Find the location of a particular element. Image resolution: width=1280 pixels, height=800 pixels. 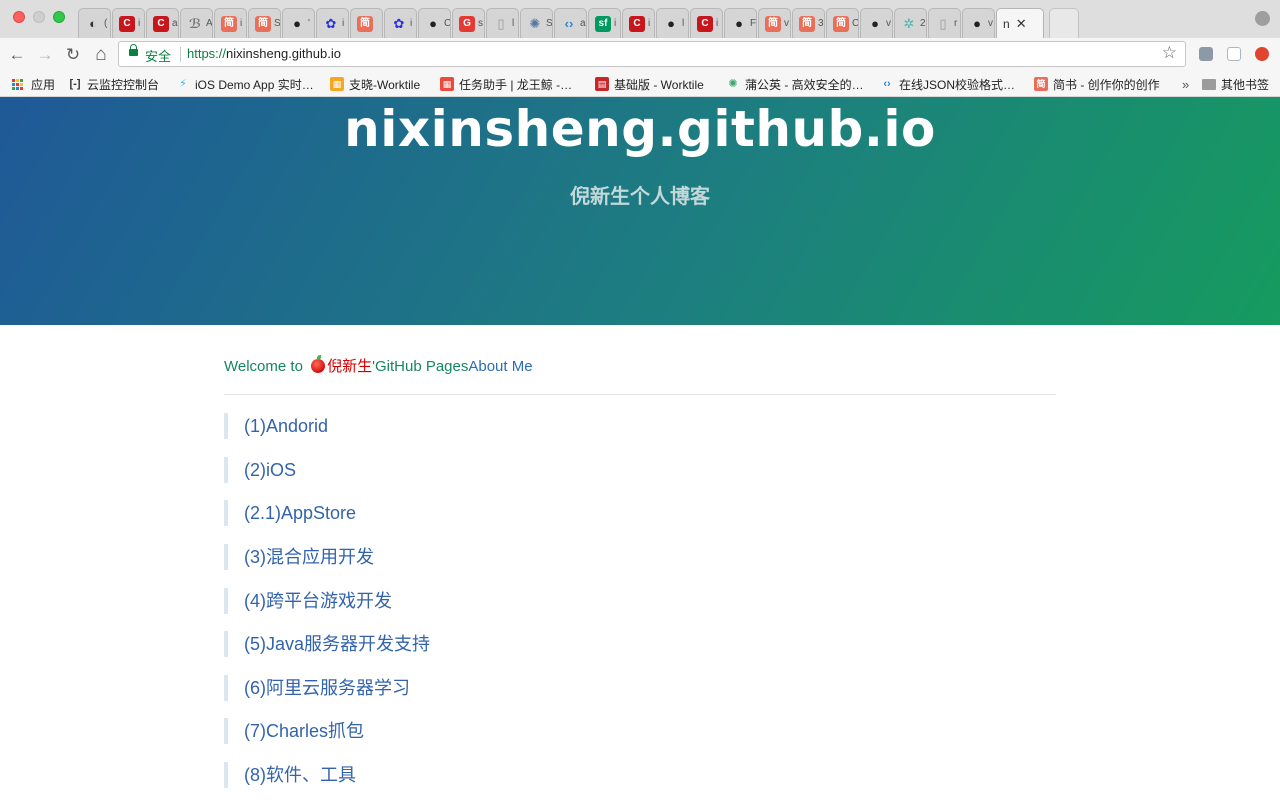

lightning-icon: ⚡ is located at coordinates (183, 84).